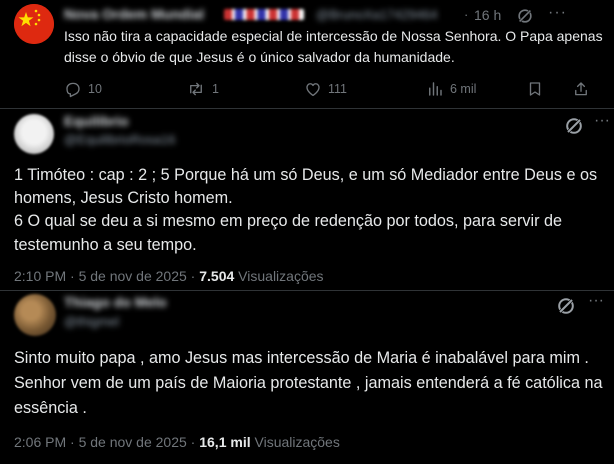  I want to click on flag-emoji-icons, so click(264, 14).